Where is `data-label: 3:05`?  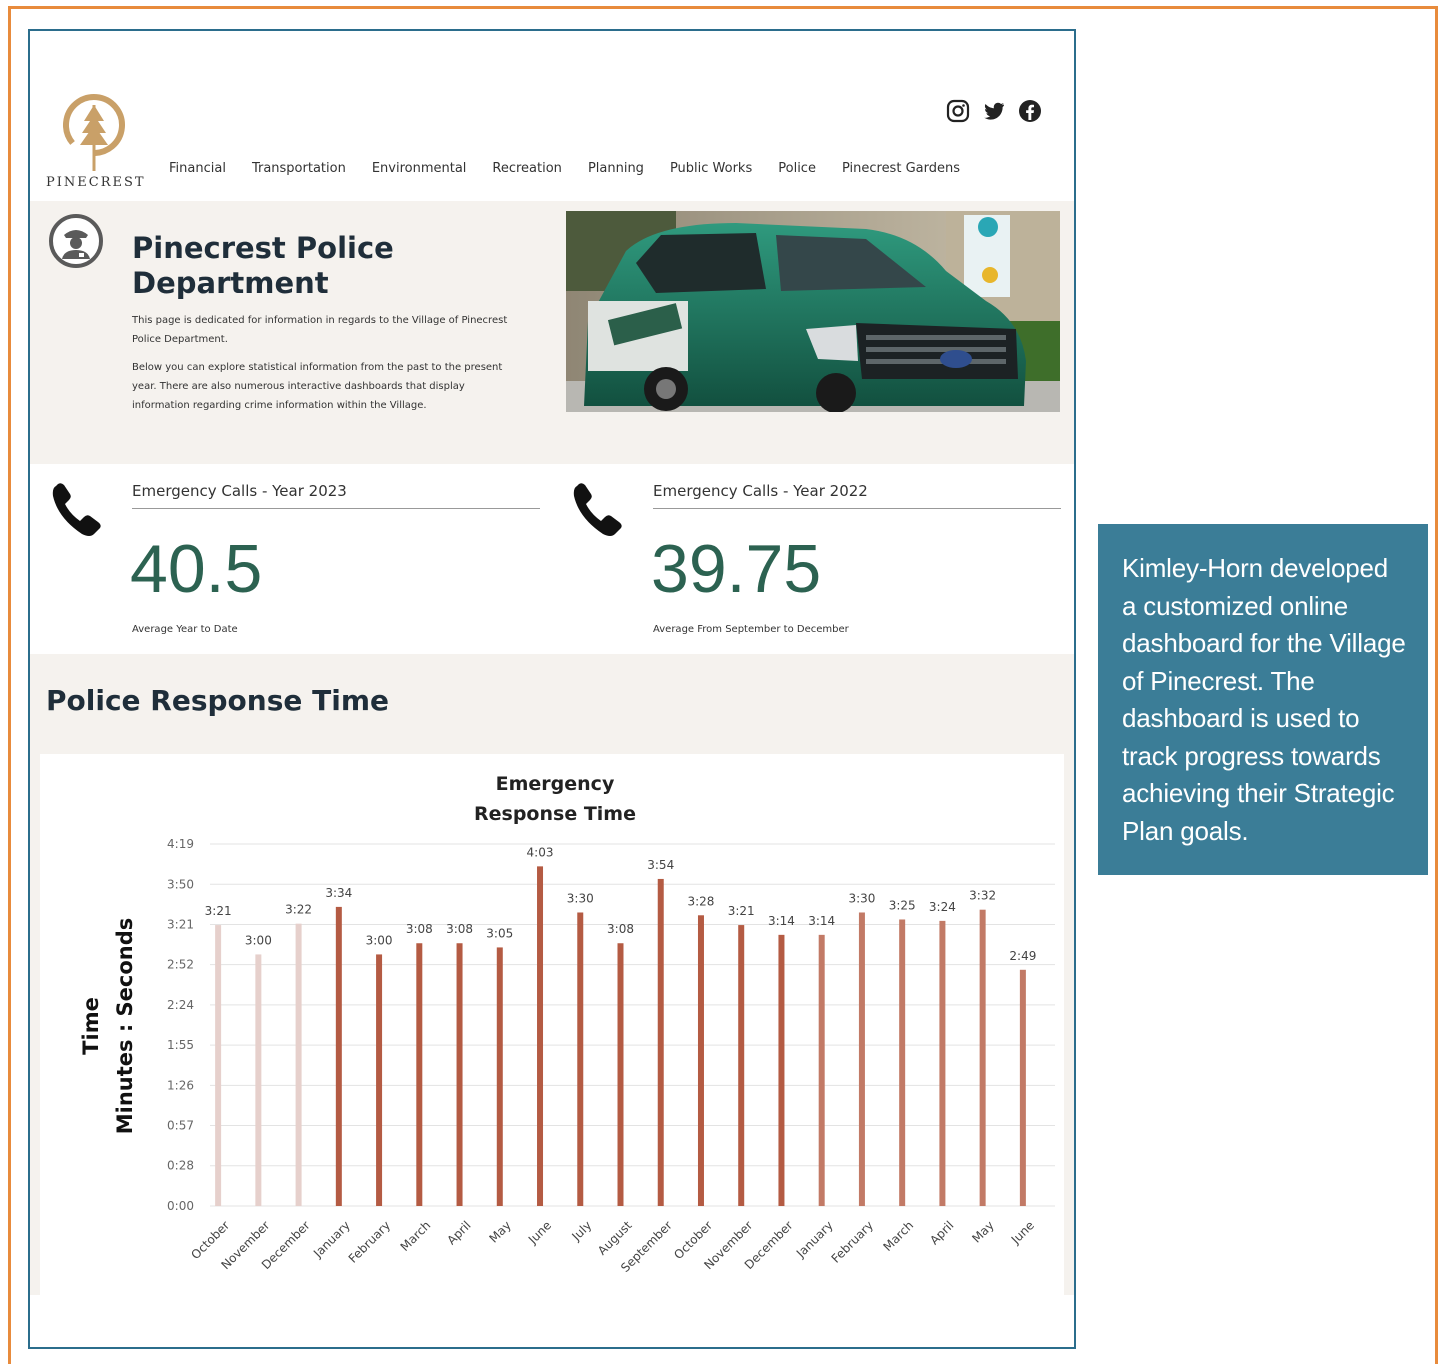 data-label: 3:05 is located at coordinates (499, 933).